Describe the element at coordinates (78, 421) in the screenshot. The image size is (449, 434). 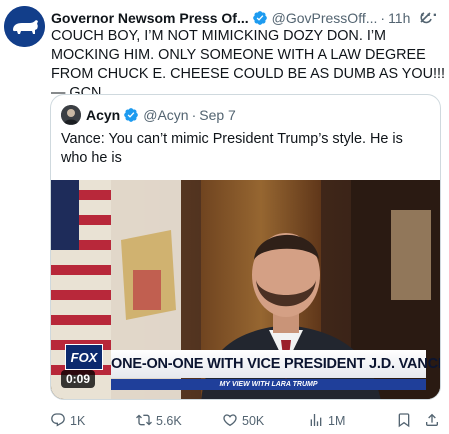
I see `reply-count: 1K` at that location.